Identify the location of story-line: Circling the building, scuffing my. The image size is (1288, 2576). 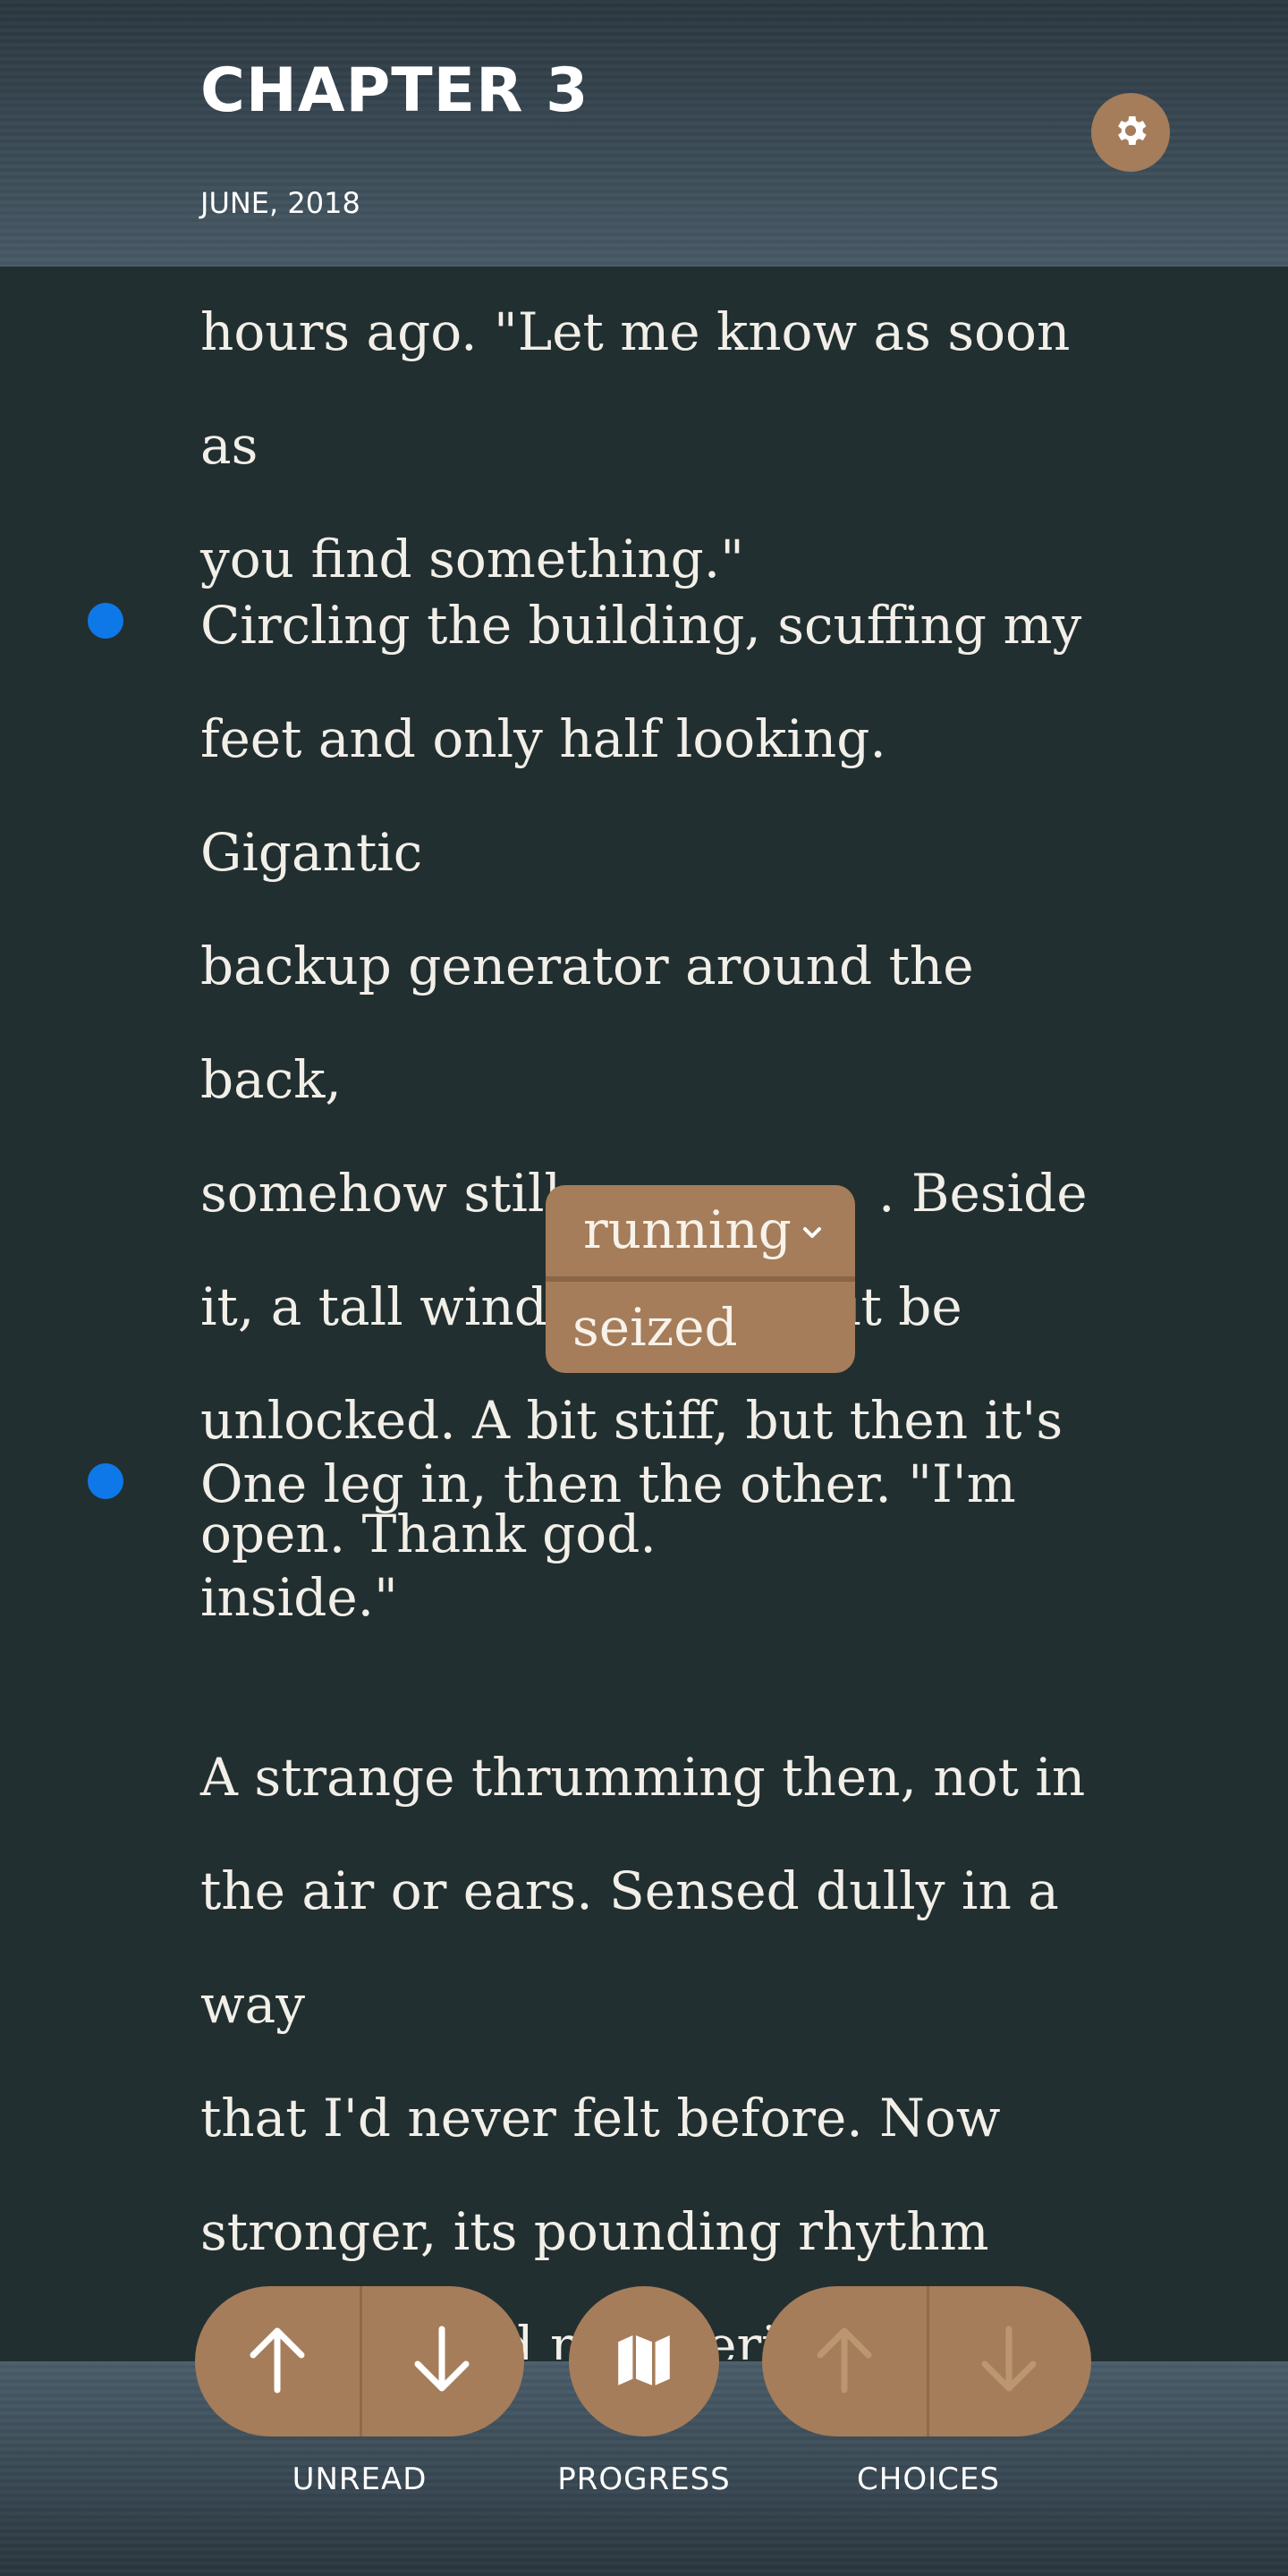
(641, 625).